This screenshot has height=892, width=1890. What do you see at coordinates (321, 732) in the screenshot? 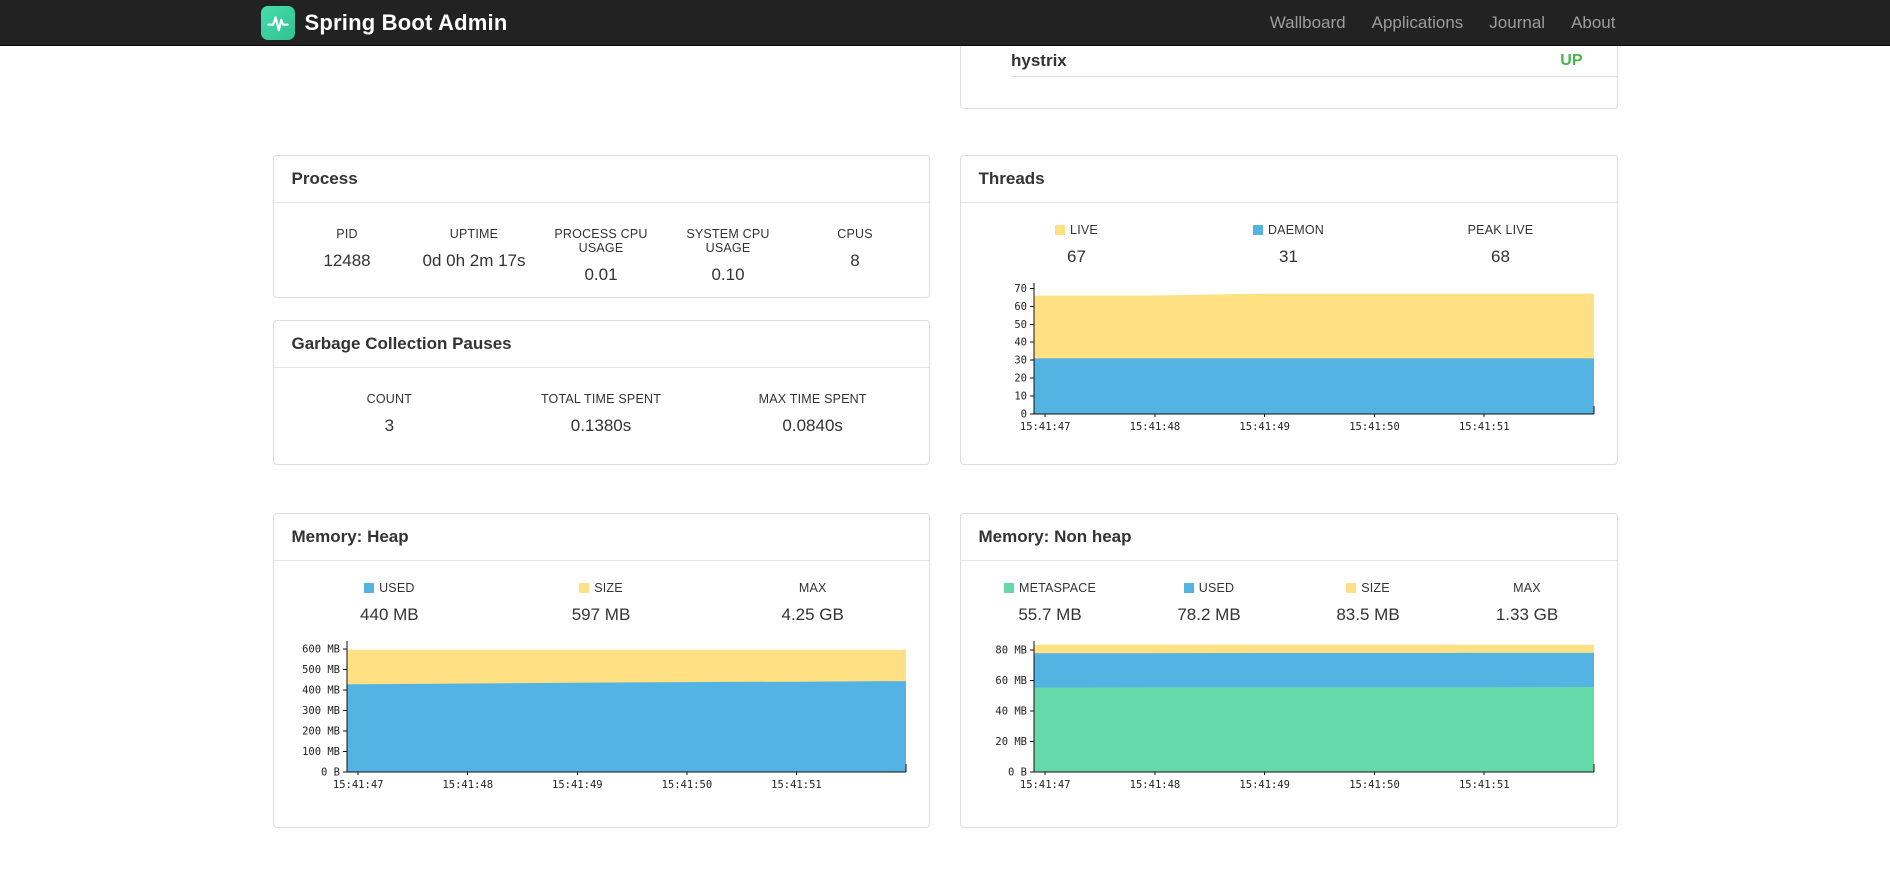
I see `svg-text: 200 MB` at bounding box center [321, 732].